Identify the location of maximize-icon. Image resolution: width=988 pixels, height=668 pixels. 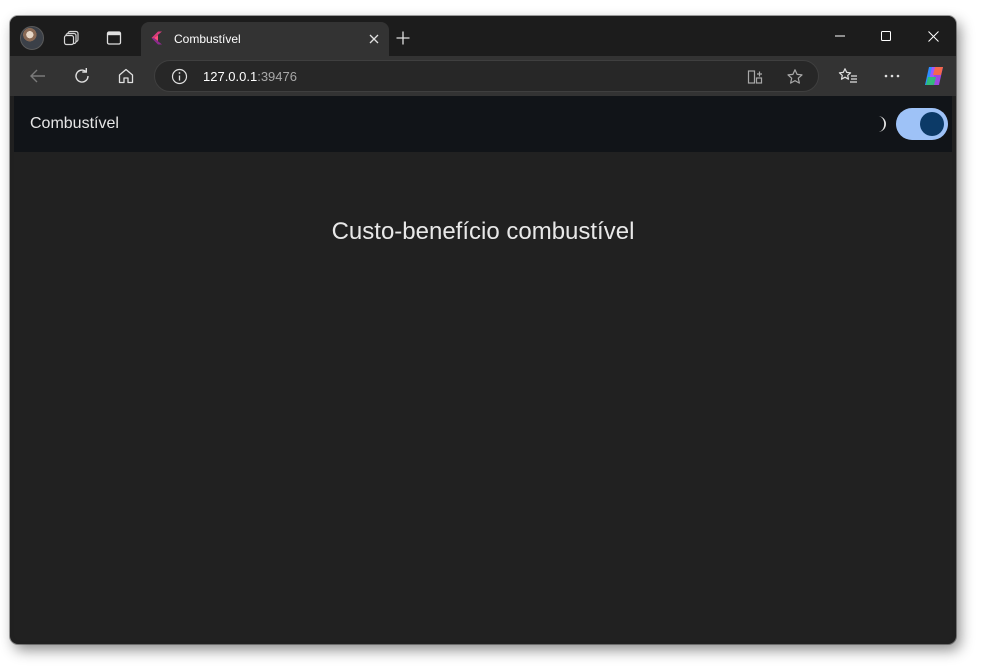
(886, 36).